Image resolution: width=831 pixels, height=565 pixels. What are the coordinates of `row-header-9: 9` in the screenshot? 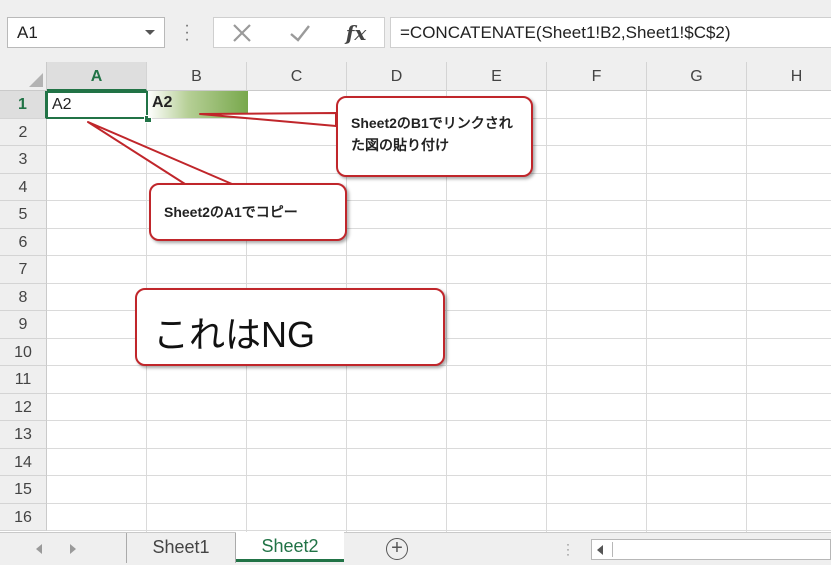 It's located at (23, 325).